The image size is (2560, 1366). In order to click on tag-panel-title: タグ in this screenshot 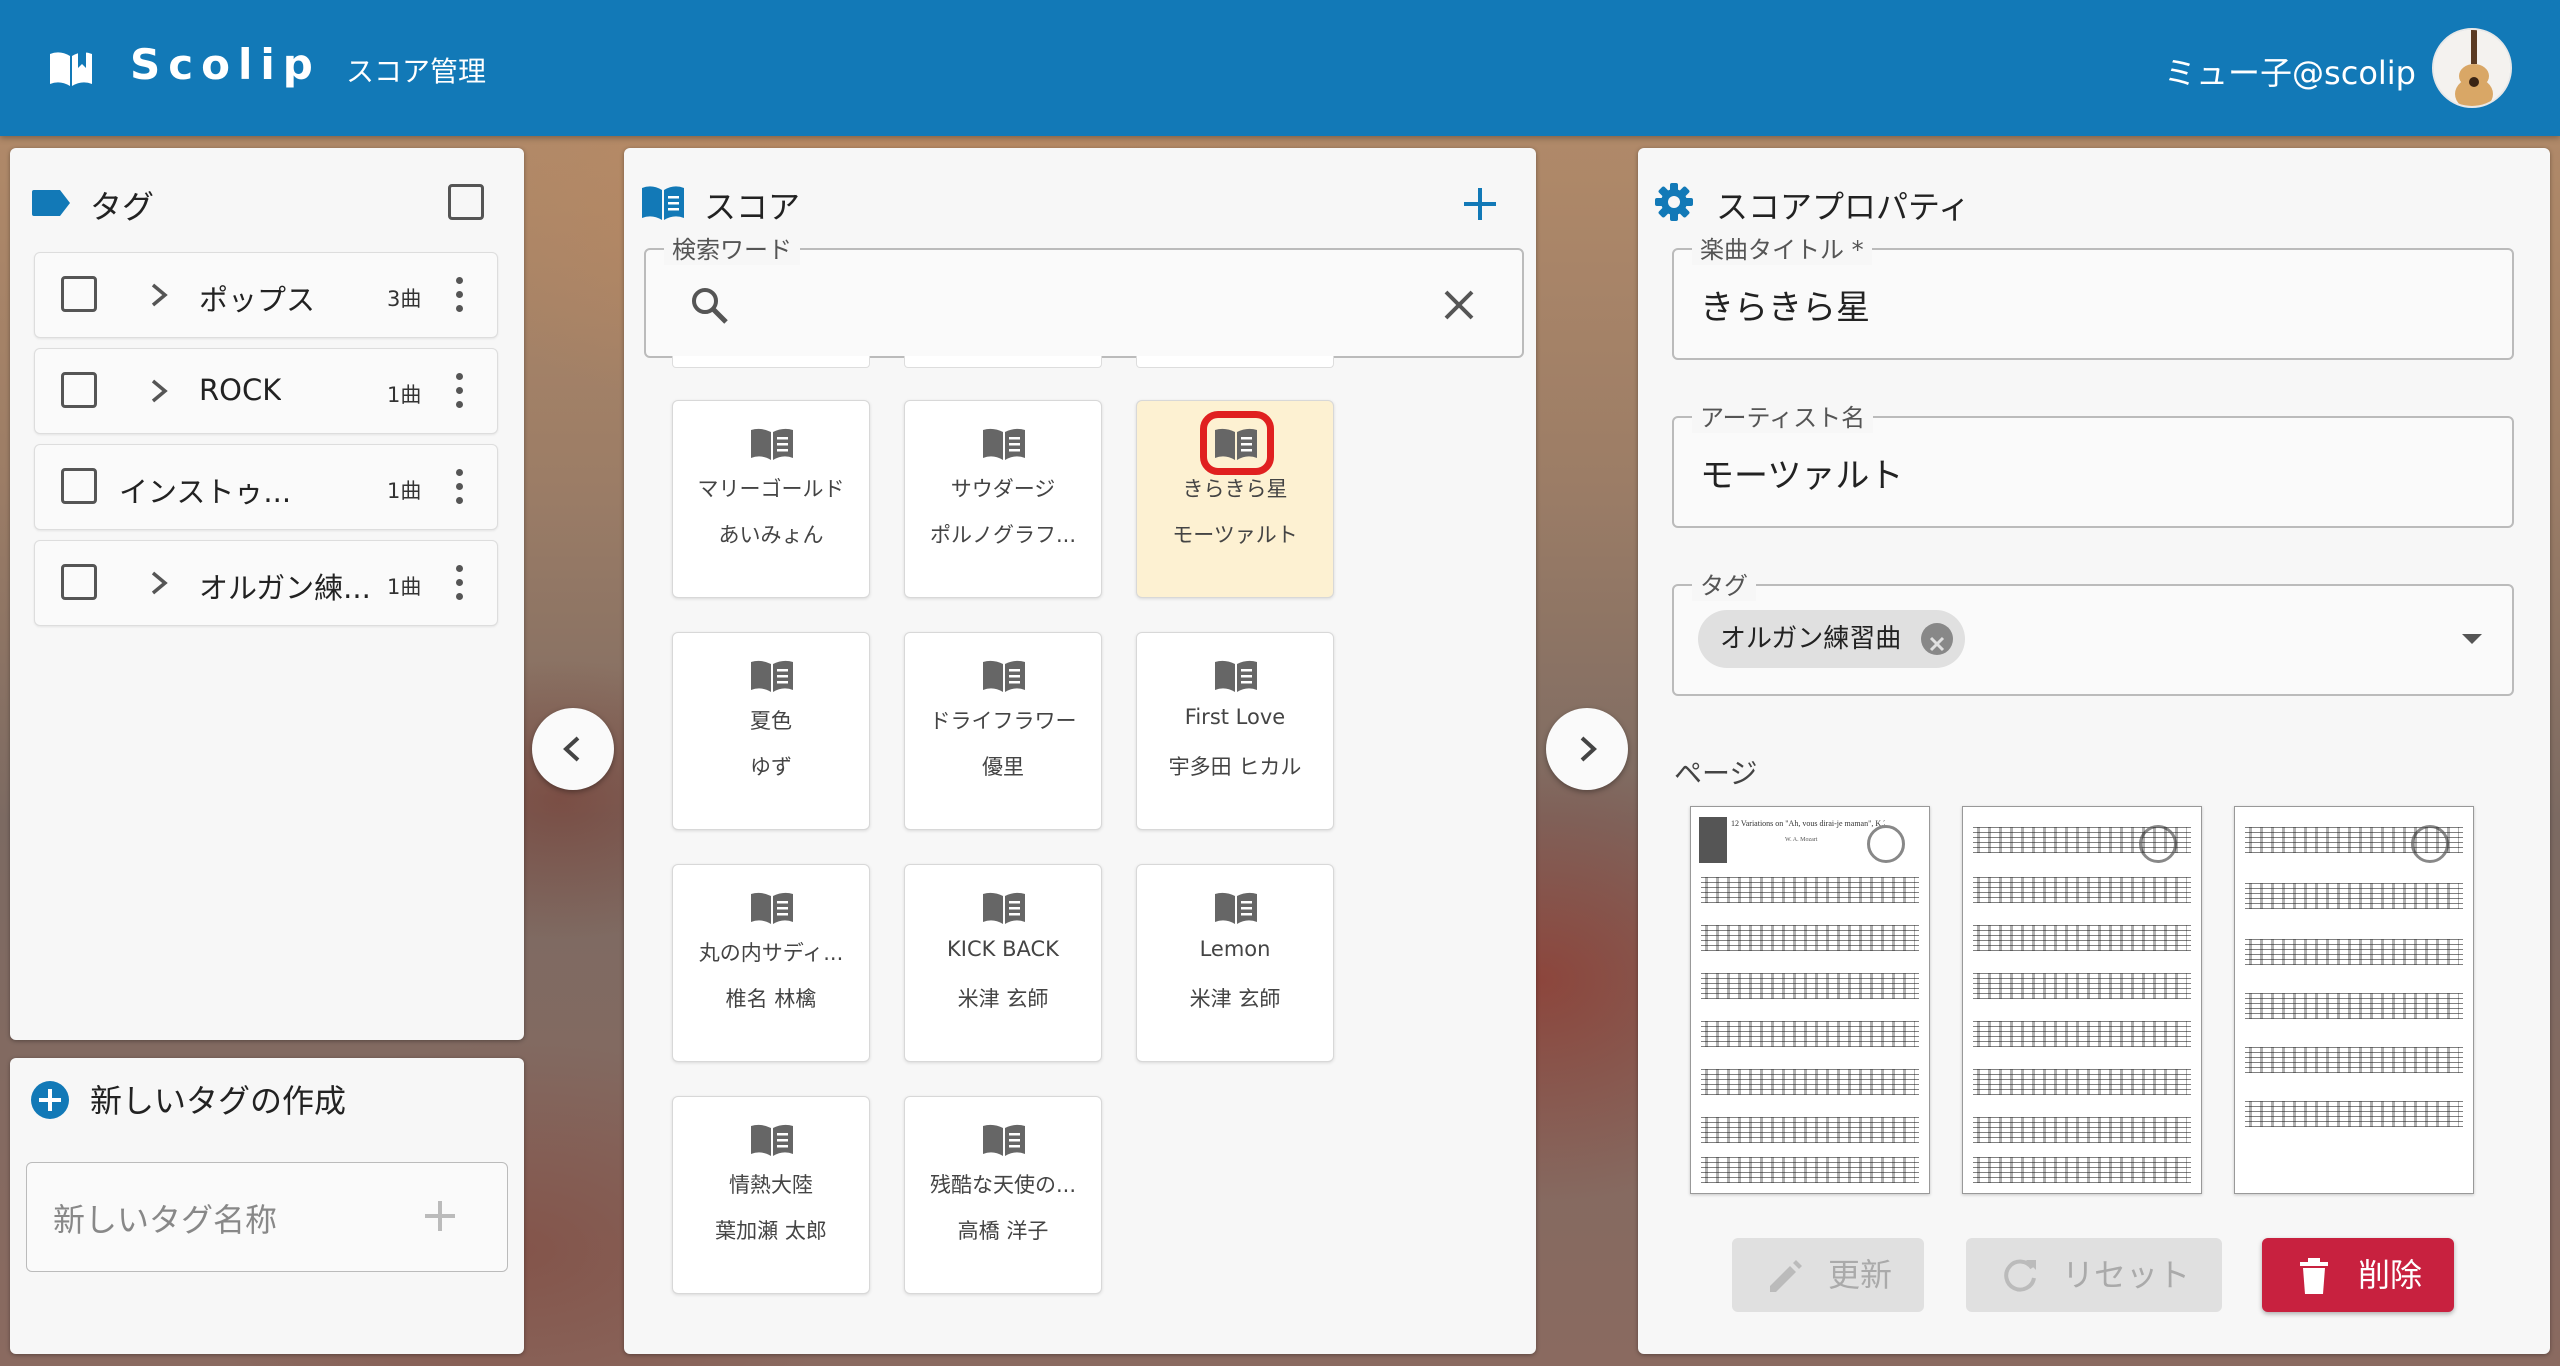, I will do `click(122, 207)`.